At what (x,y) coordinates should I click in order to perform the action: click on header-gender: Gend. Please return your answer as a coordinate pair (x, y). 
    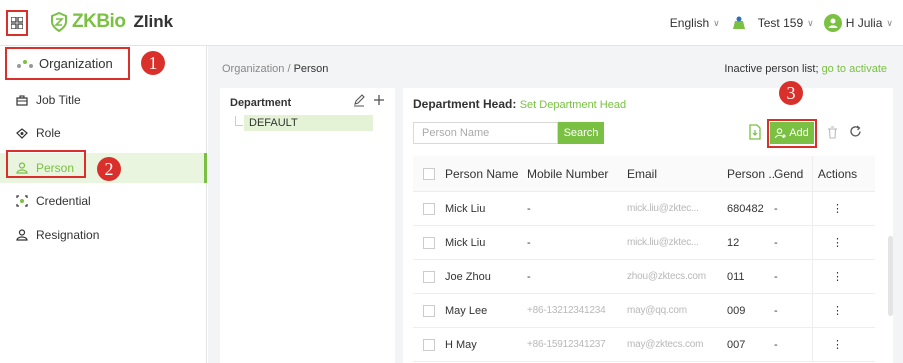
    Looking at the image, I should click on (793, 174).